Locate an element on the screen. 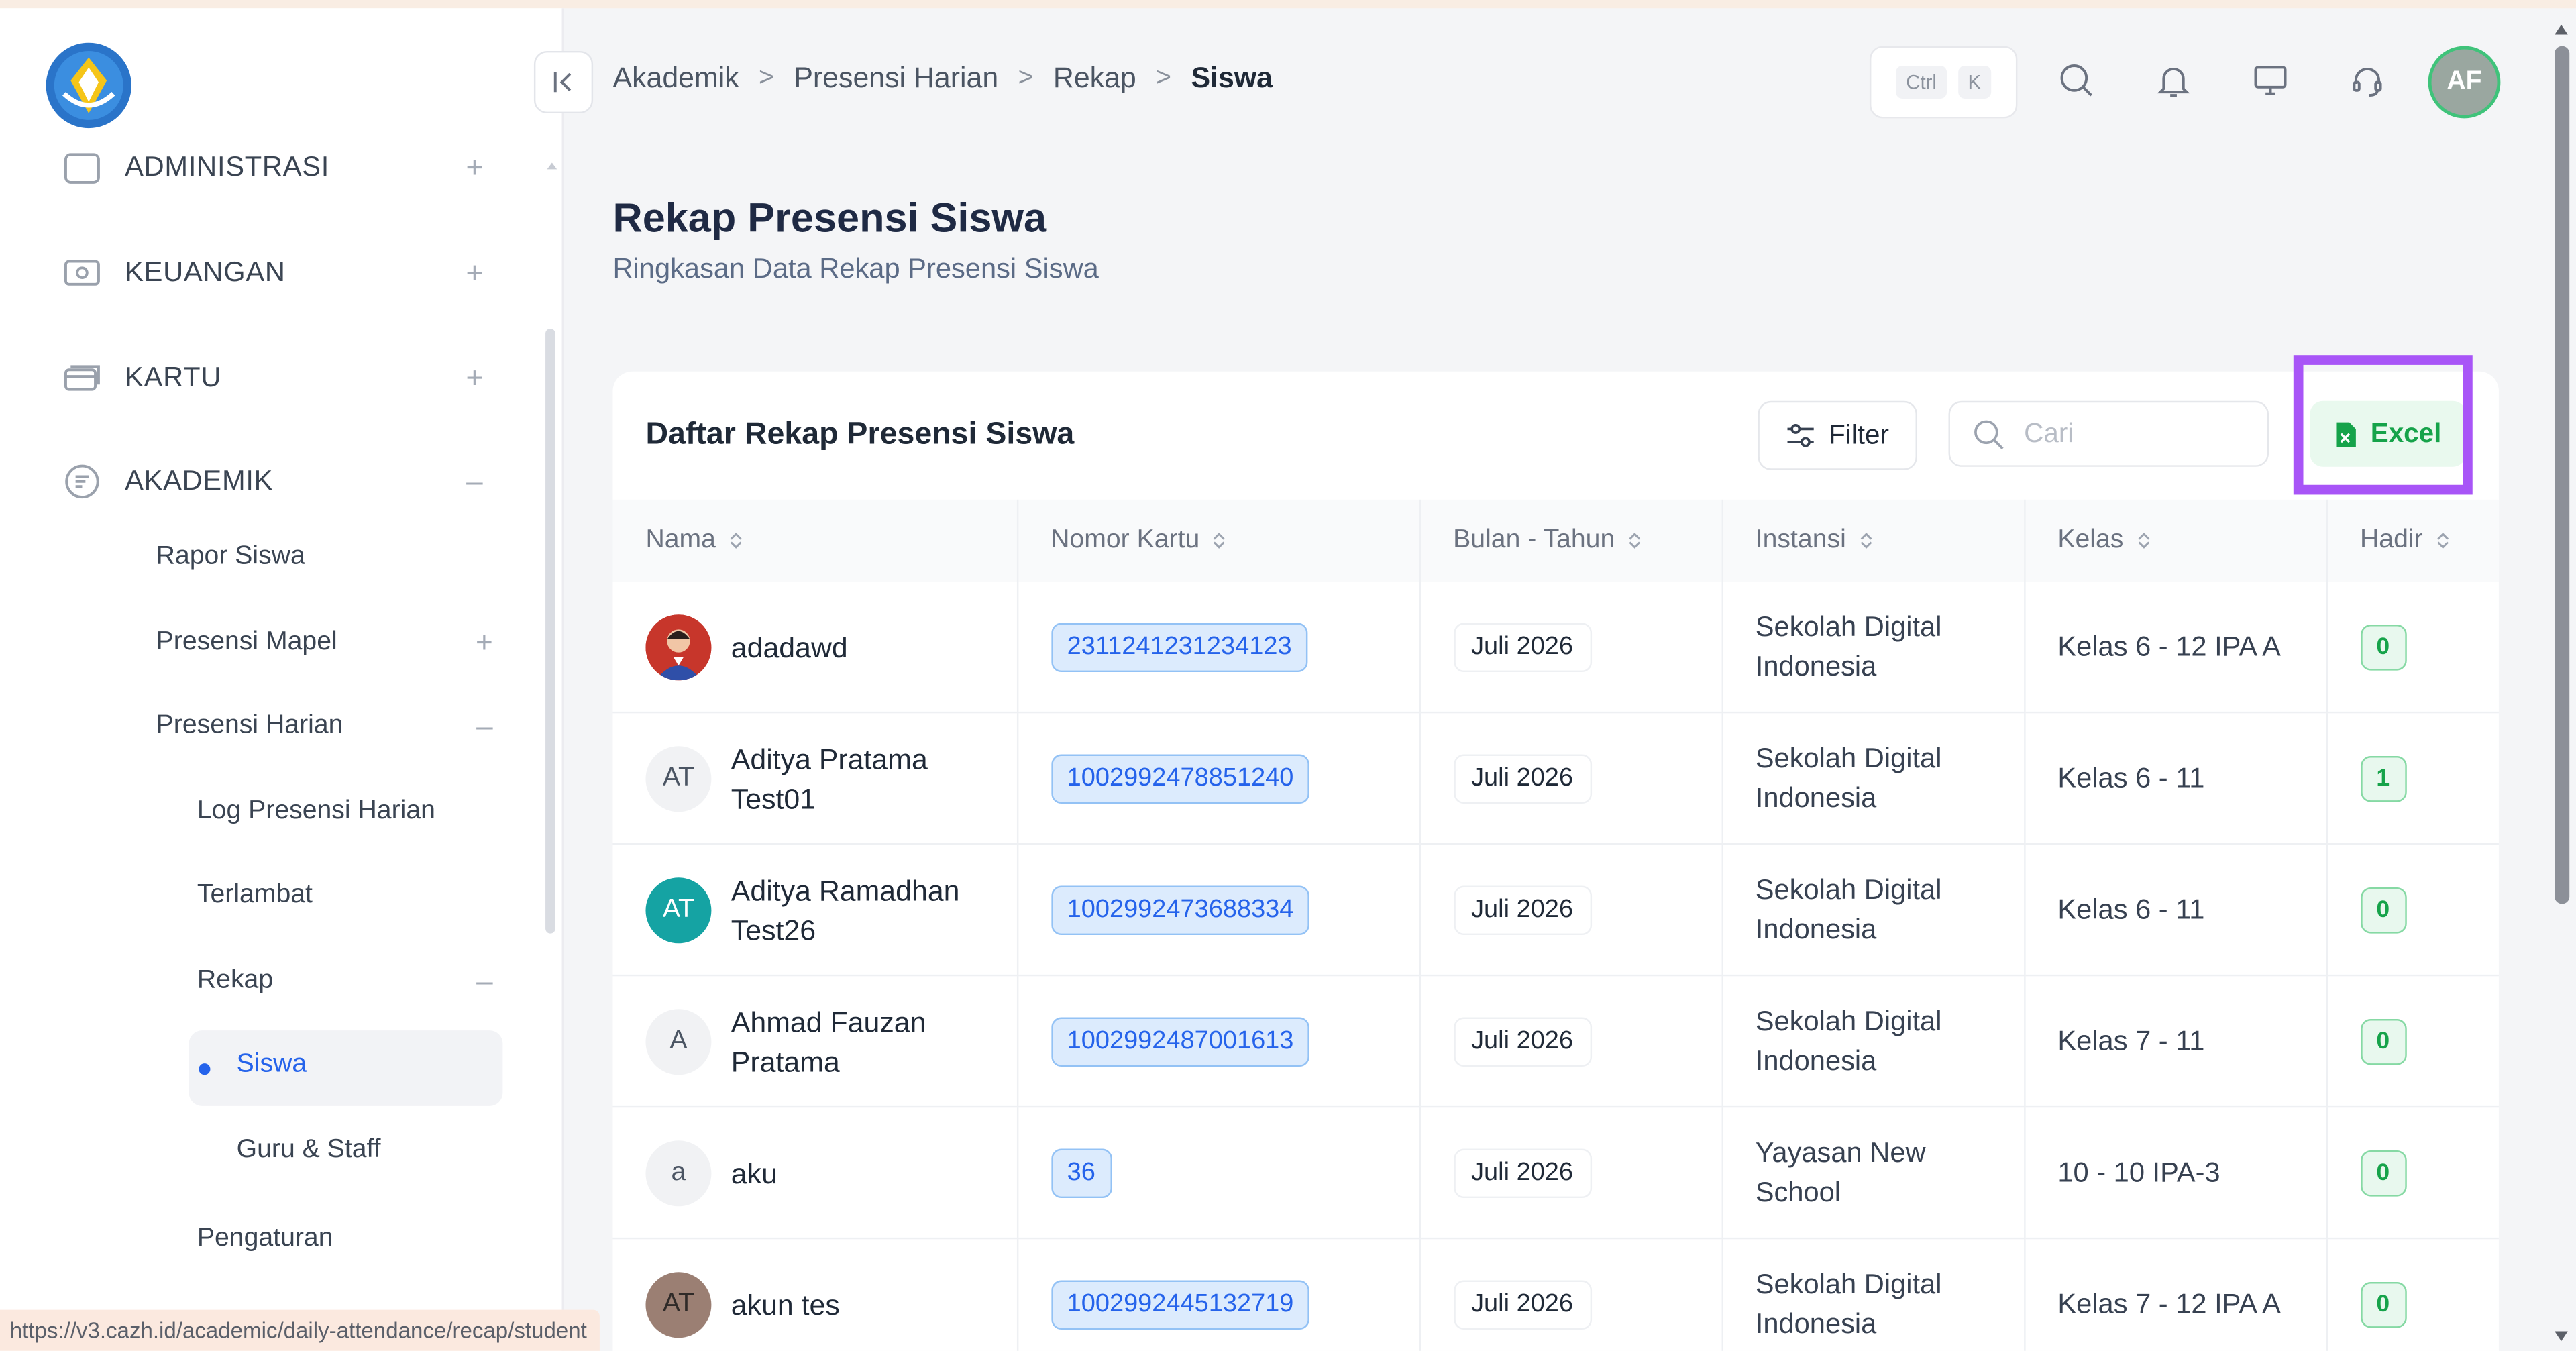  sort-icon is located at coordinates (1635, 540).